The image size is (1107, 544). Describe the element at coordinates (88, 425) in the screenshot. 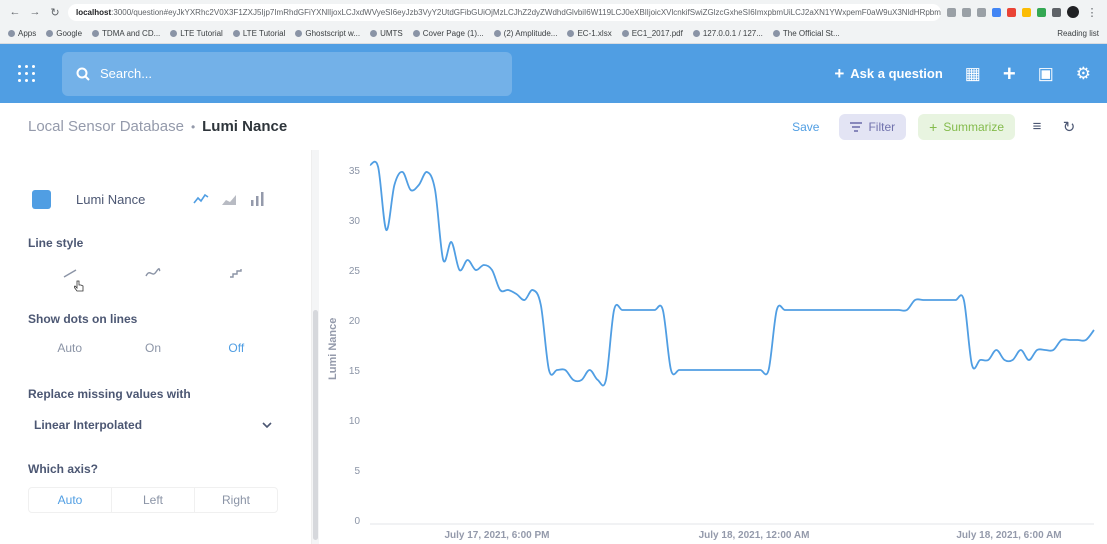

I see `replace-missing-value: Linear Interpolated` at that location.